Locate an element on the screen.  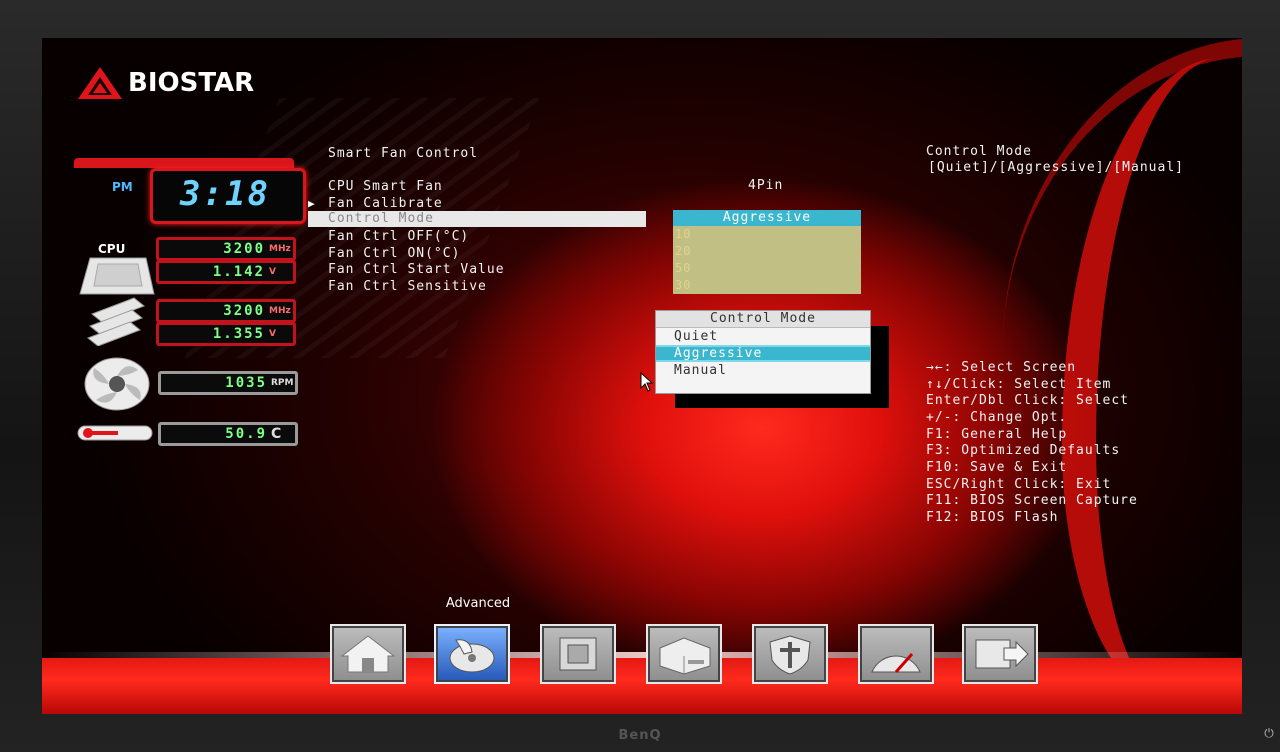
help-key-esc: ESC/Right Click: Exit is located at coordinates (1019, 484).